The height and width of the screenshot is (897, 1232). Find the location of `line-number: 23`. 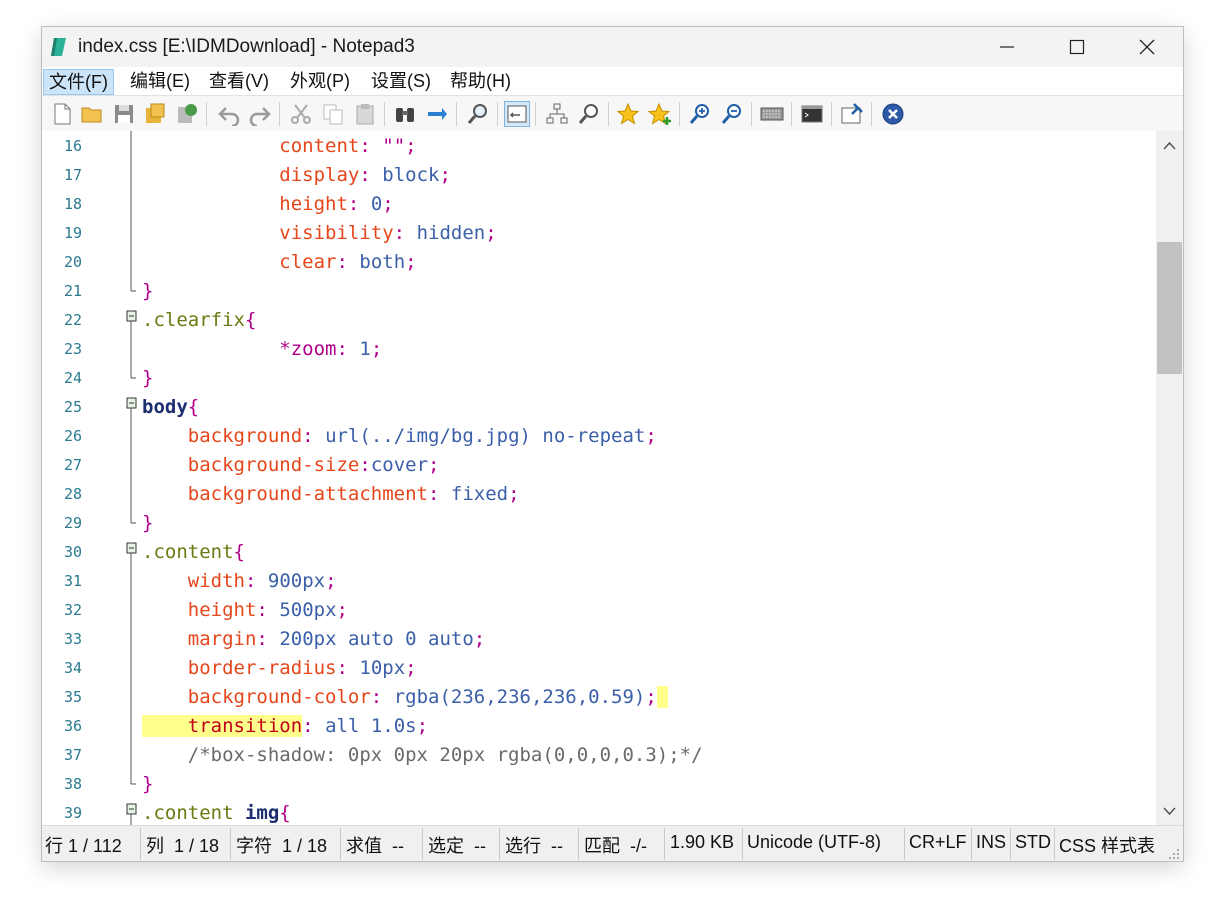

line-number: 23 is located at coordinates (72, 349).